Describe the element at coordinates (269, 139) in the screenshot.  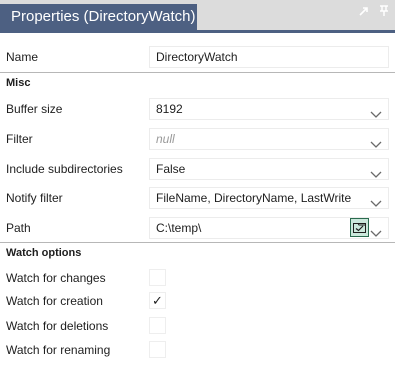
I see `filter-field: null` at that location.